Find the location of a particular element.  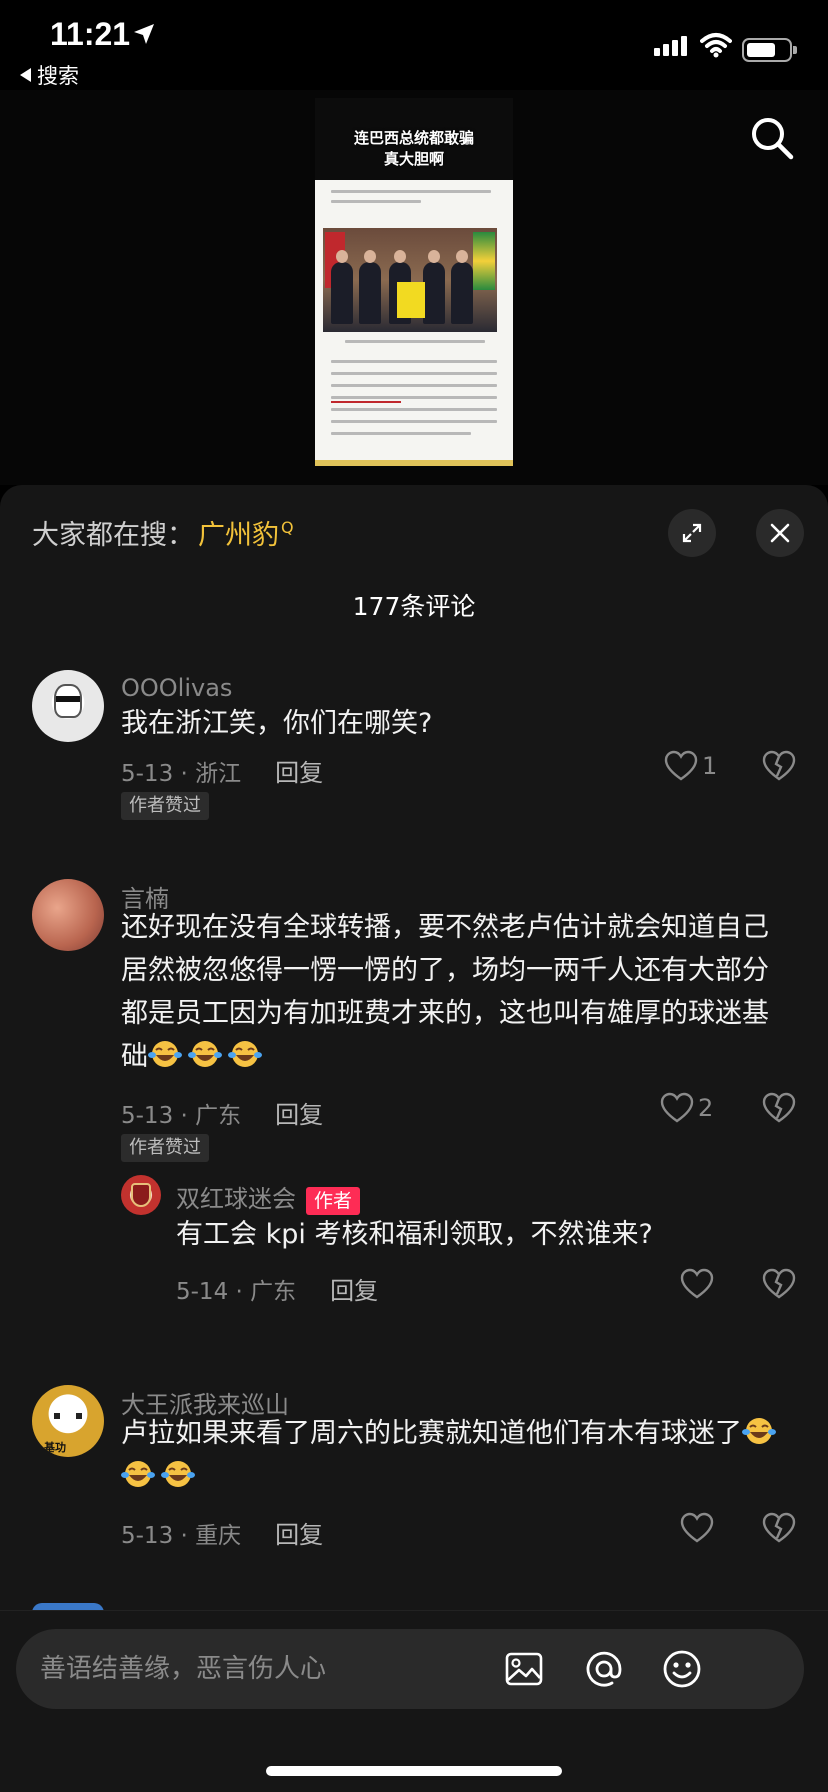

close-button is located at coordinates (780, 533).